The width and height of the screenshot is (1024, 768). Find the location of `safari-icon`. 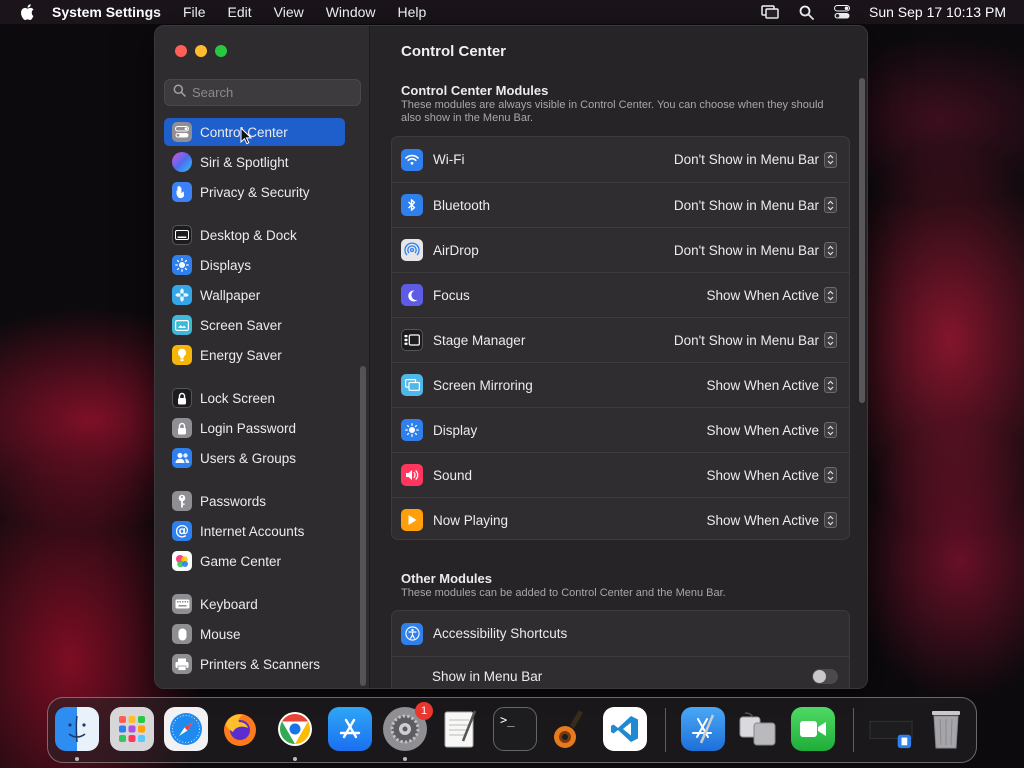

safari-icon is located at coordinates (186, 729).